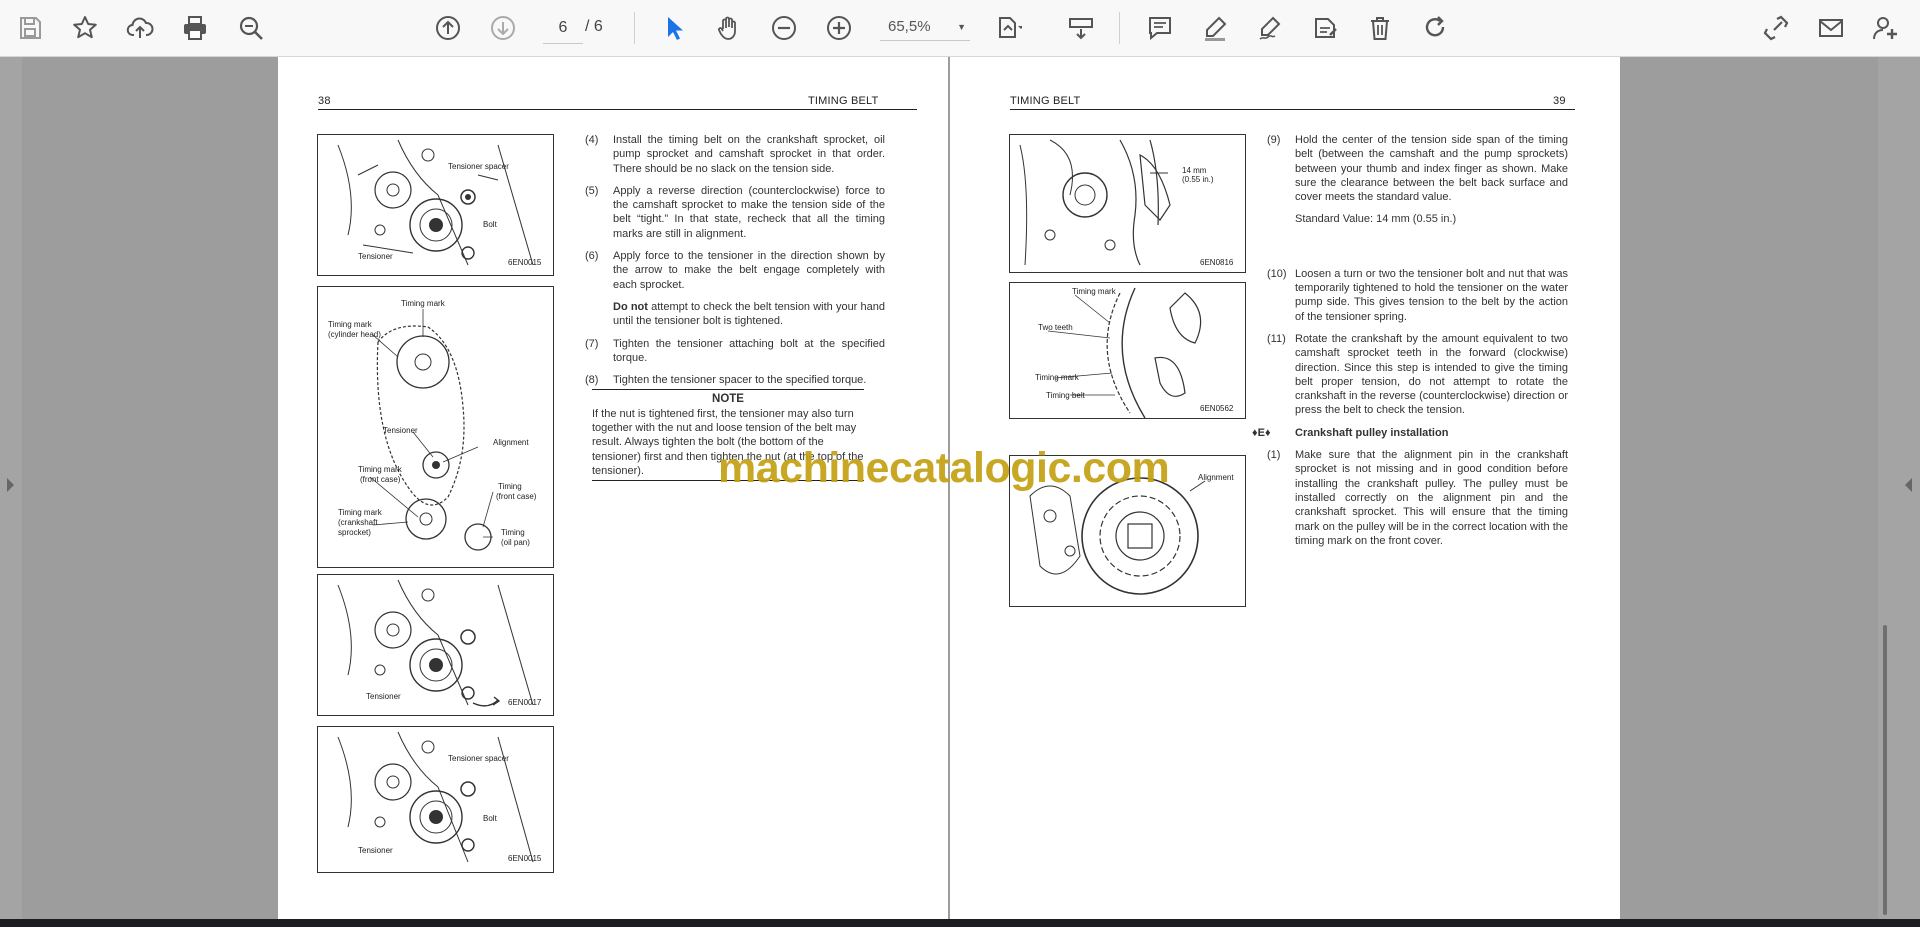  What do you see at coordinates (435, 205) in the screenshot?
I see `figure-tensioner-spacer: Tensioner spacer Bolt Tensioner 6EN0015` at bounding box center [435, 205].